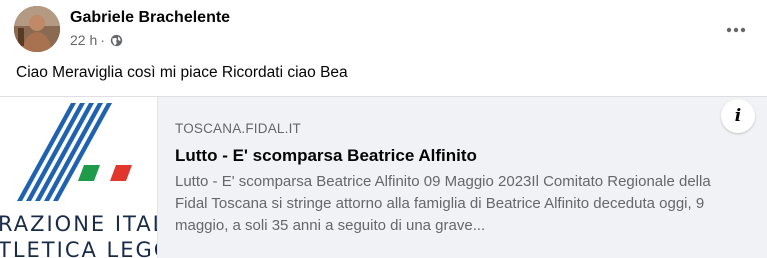  I want to click on fidal-logo: RAZIONE ITAL TLETICA LEGG, so click(79, 180).